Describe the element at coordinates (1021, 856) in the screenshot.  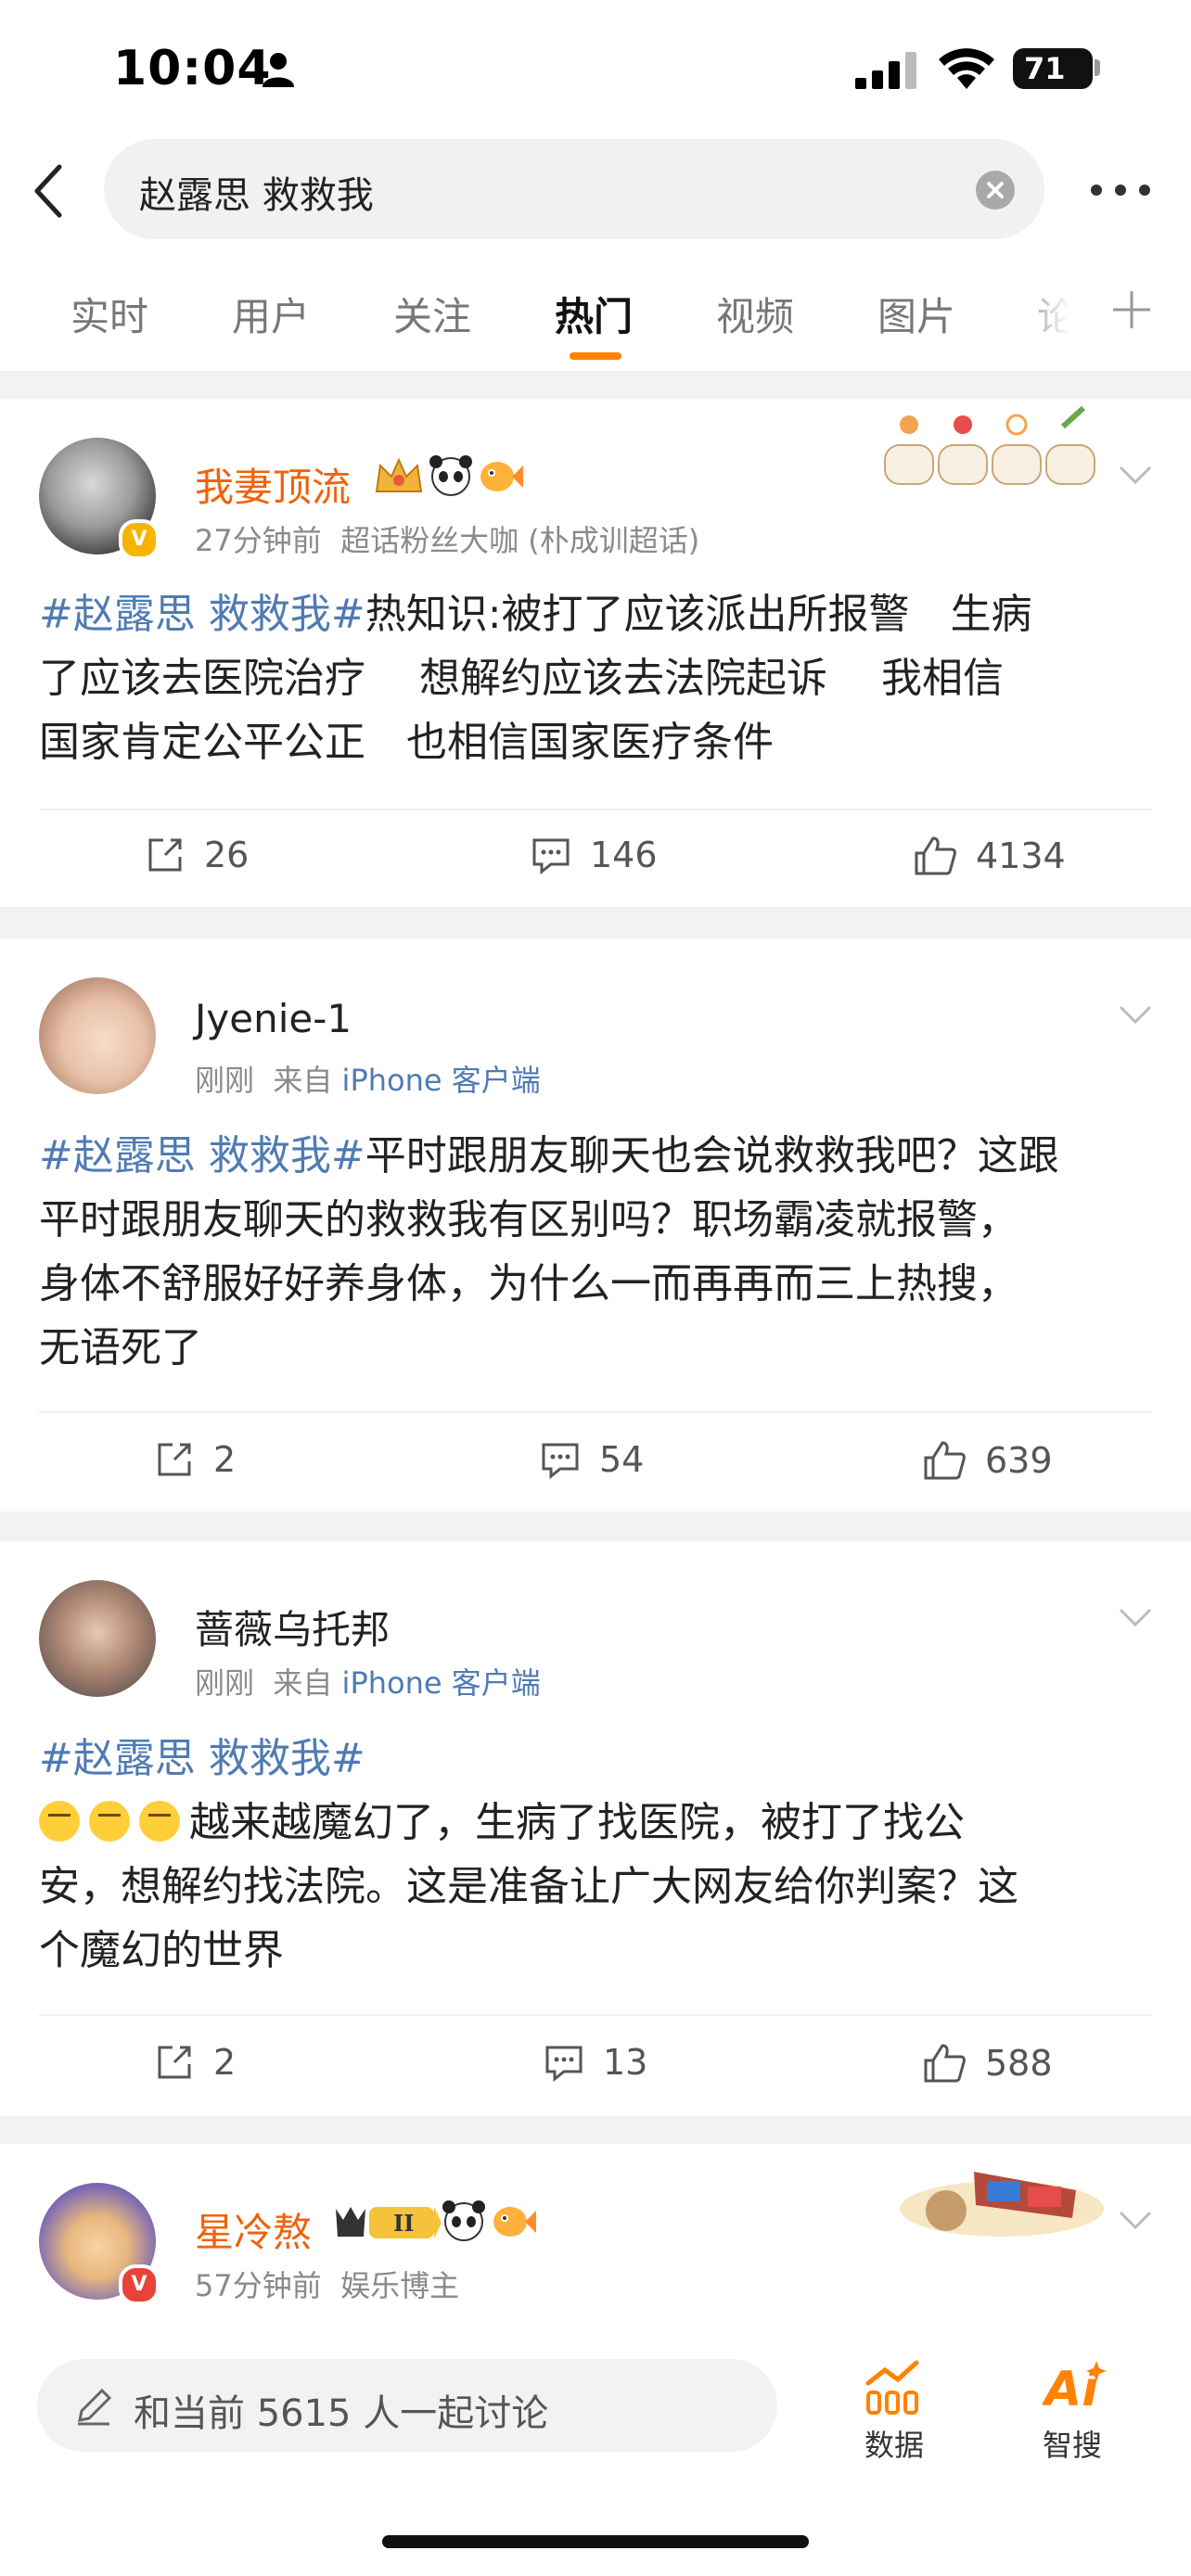
I see `like-count: 4134` at that location.